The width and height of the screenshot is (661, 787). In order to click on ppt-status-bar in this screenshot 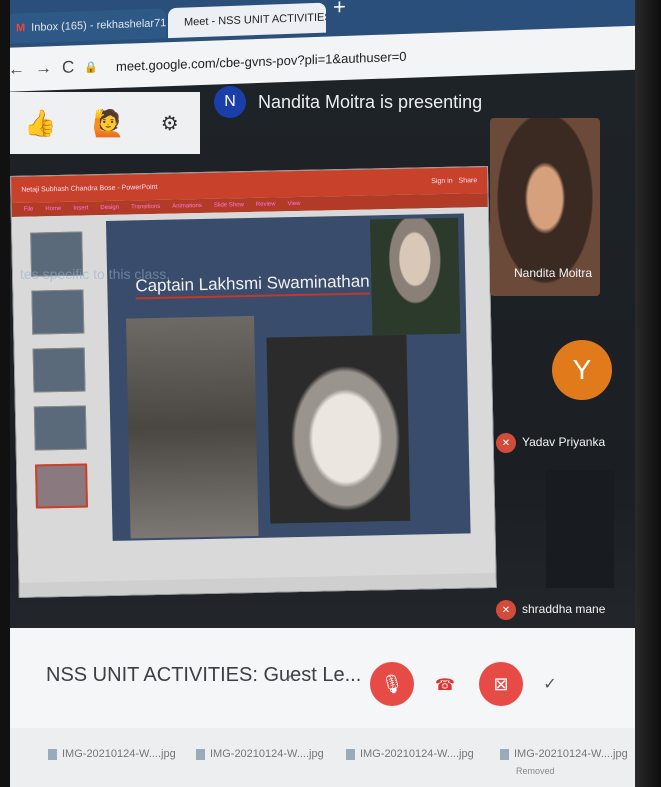, I will do `click(257, 584)`.